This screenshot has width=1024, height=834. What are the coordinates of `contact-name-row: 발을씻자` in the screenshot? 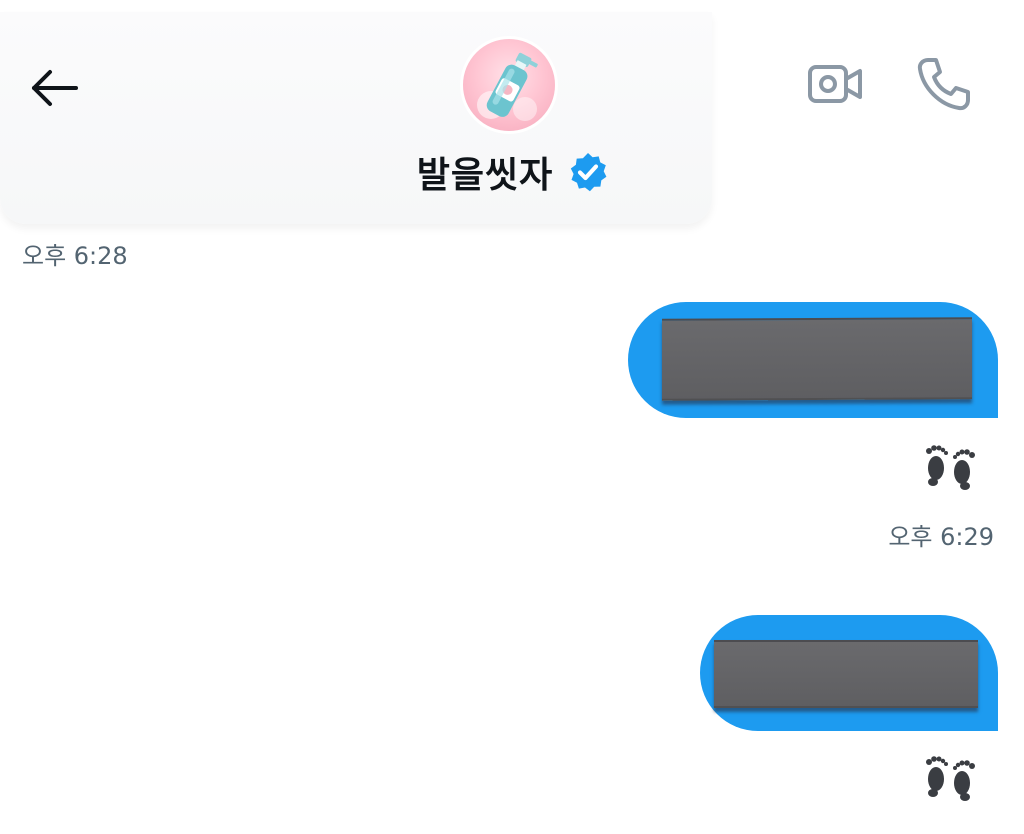 It's located at (512, 172).